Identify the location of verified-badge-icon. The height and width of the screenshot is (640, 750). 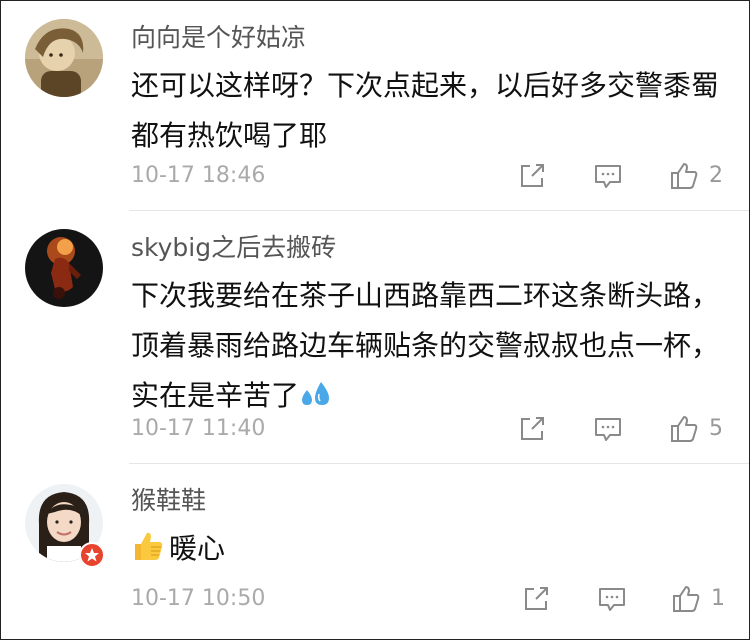
(92, 555).